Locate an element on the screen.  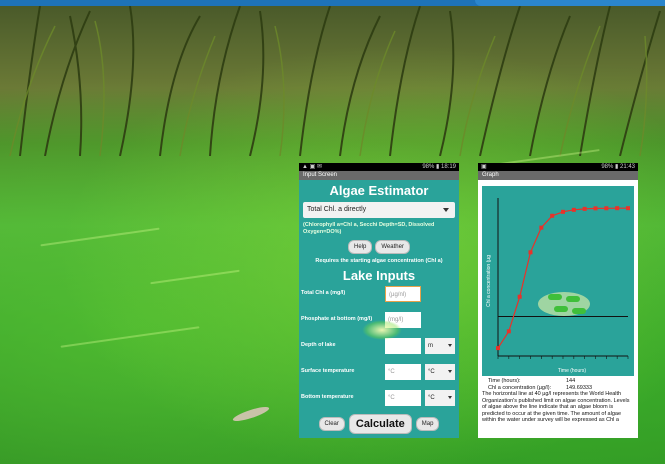
calculate-button: Calculate is located at coordinates (380, 424).